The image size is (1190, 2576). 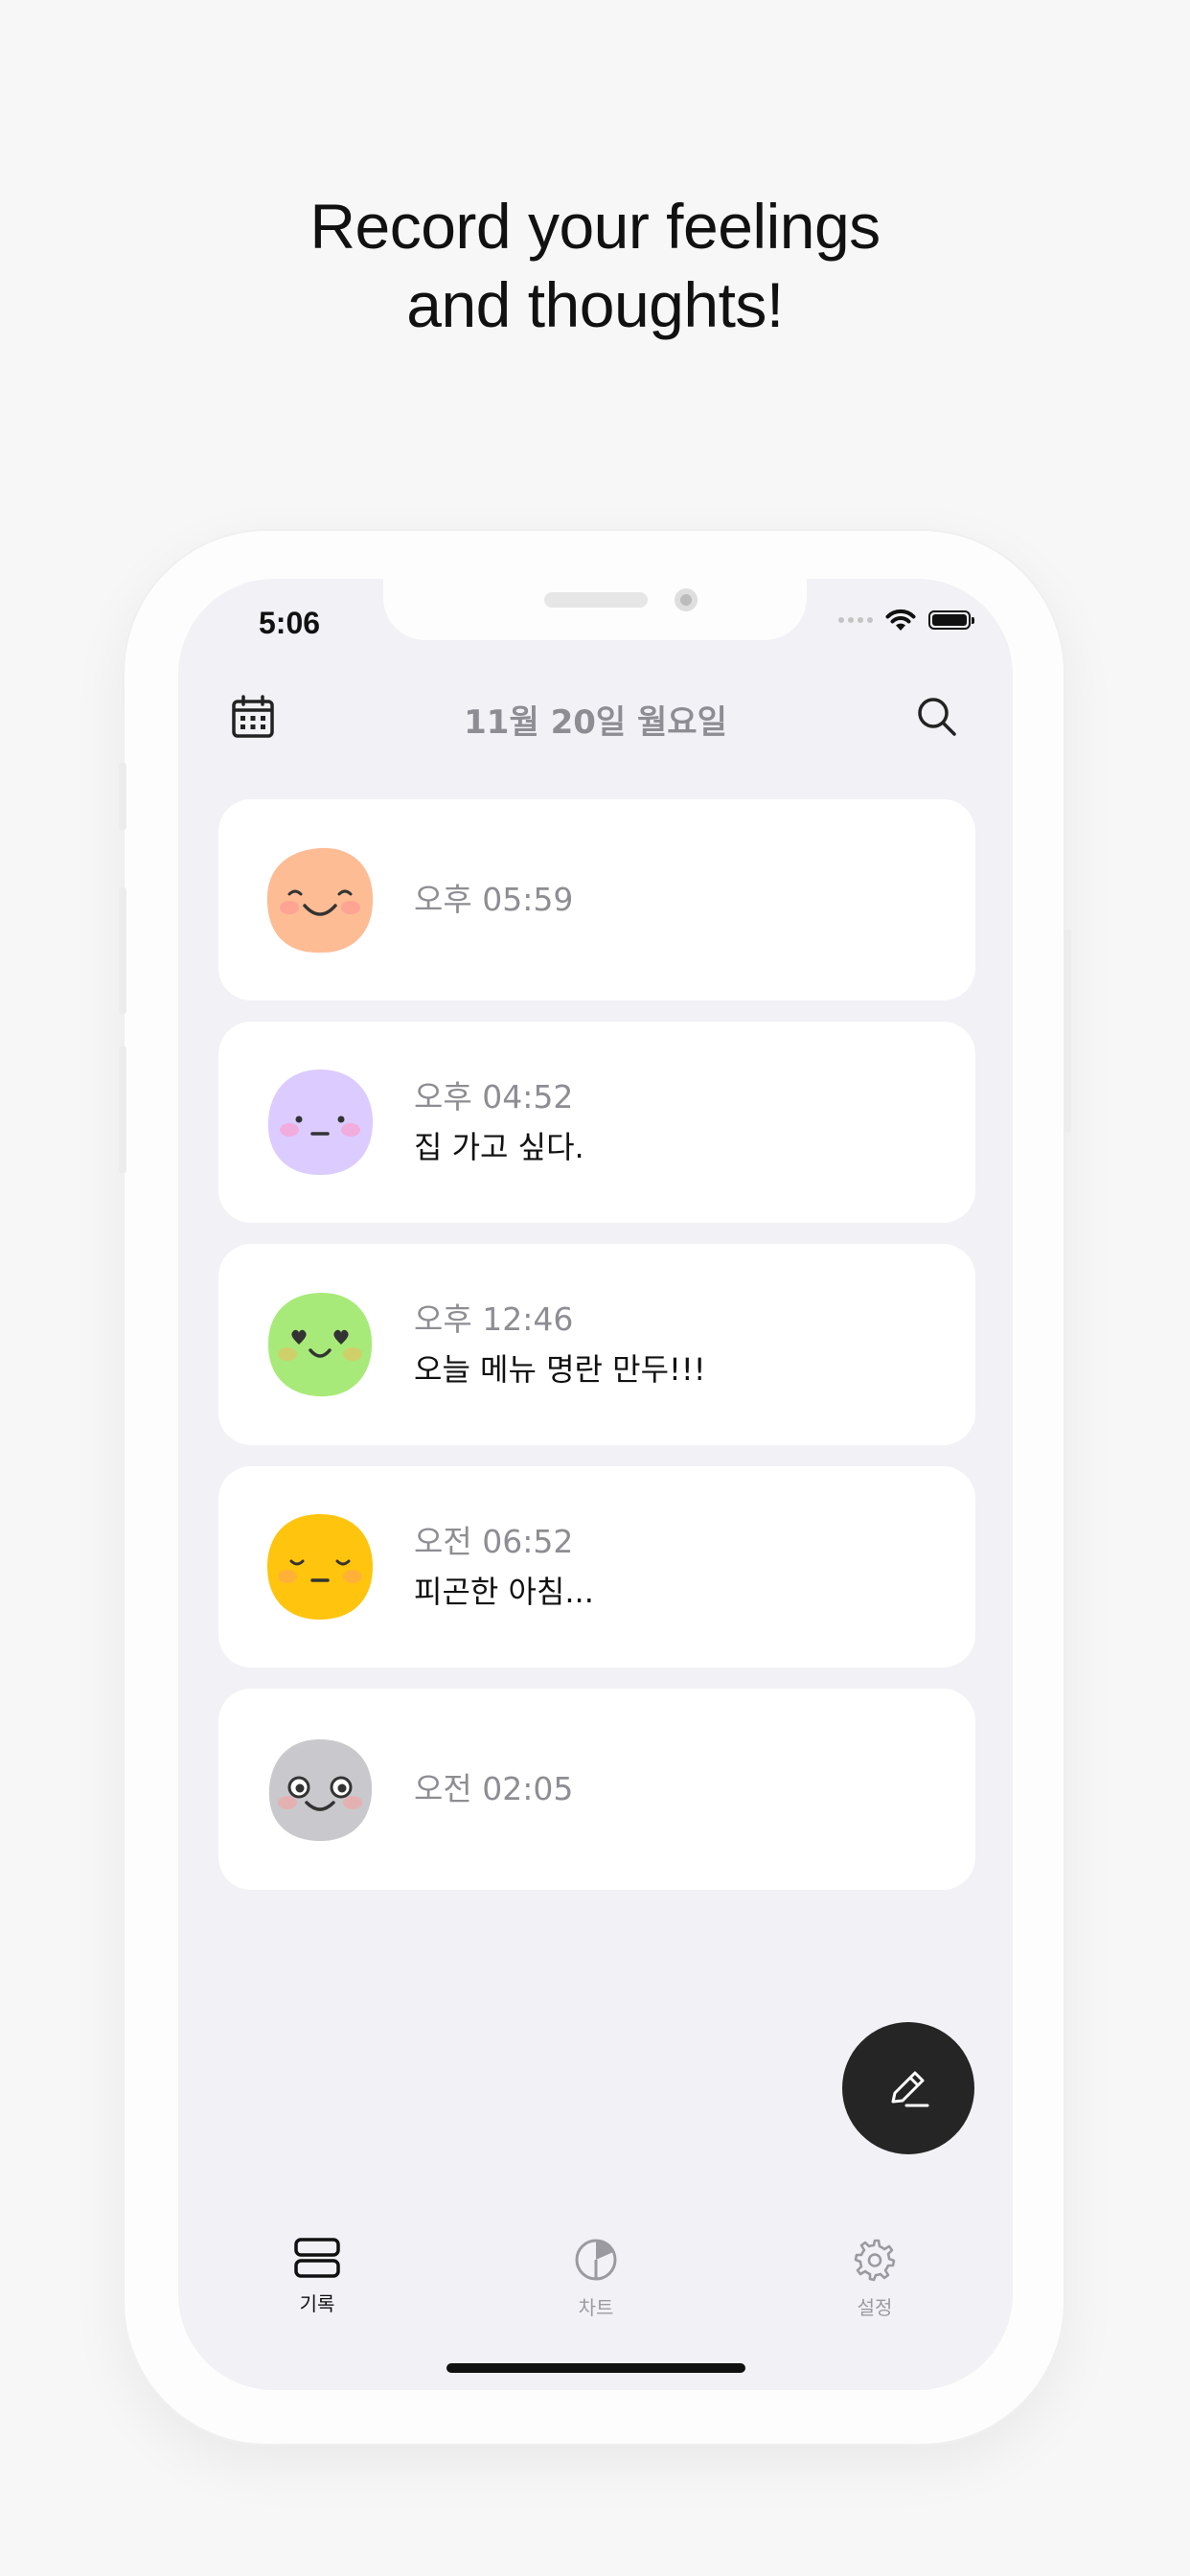 I want to click on search-button, so click(x=937, y=717).